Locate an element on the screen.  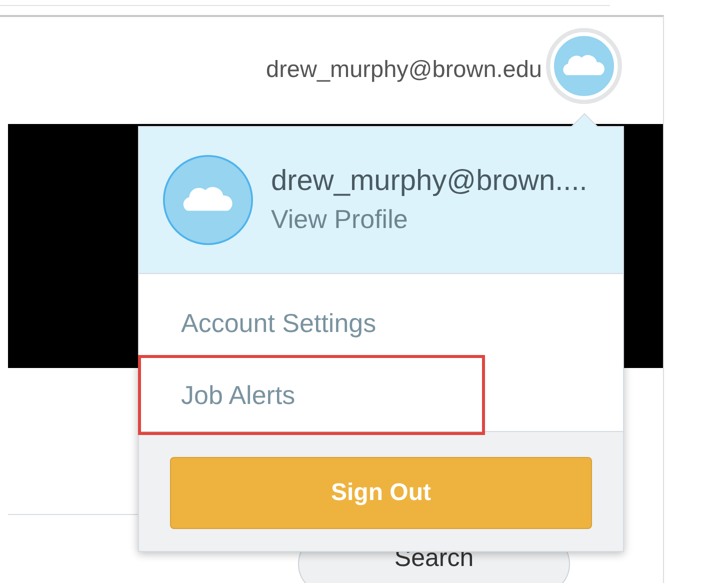
user-email: drew_murphy@brown.edu is located at coordinates (404, 69).